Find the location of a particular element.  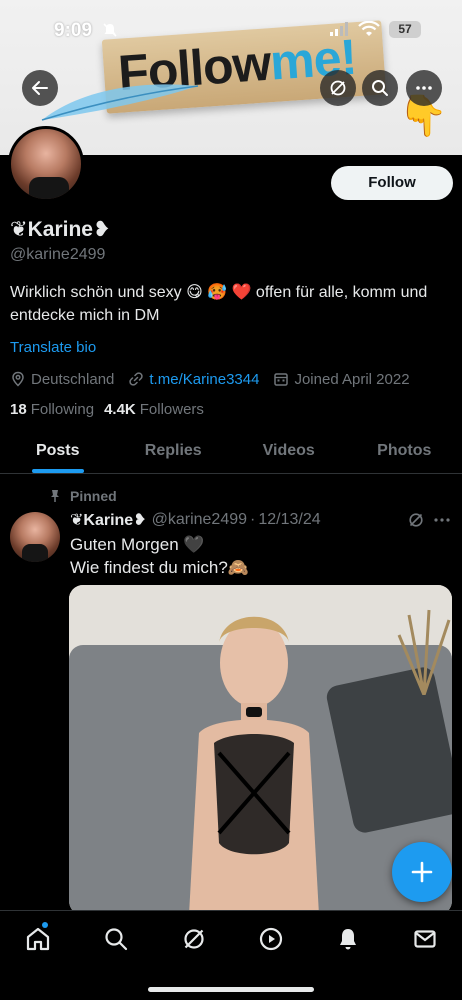

location-text: Deutschland is located at coordinates (73, 379).